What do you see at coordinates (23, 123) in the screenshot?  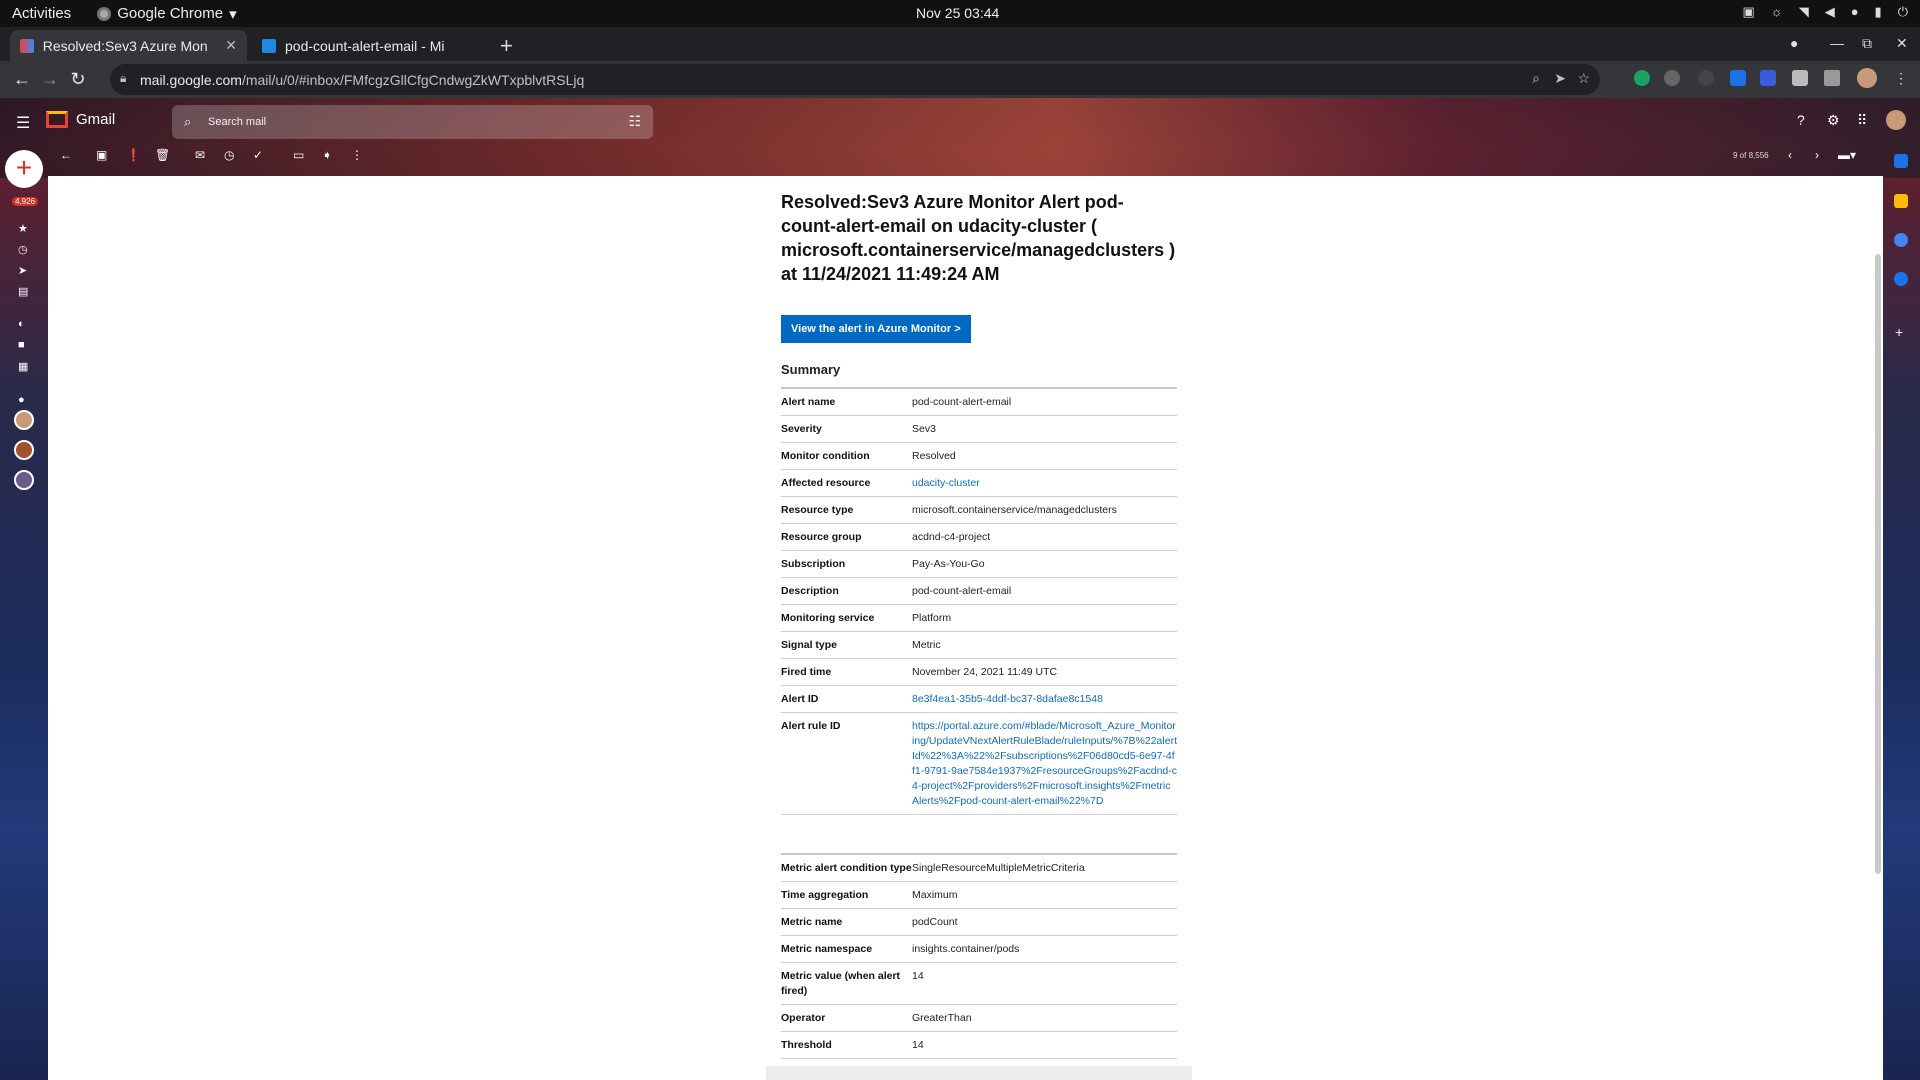 I see `main-menu-icon: ☰` at bounding box center [23, 123].